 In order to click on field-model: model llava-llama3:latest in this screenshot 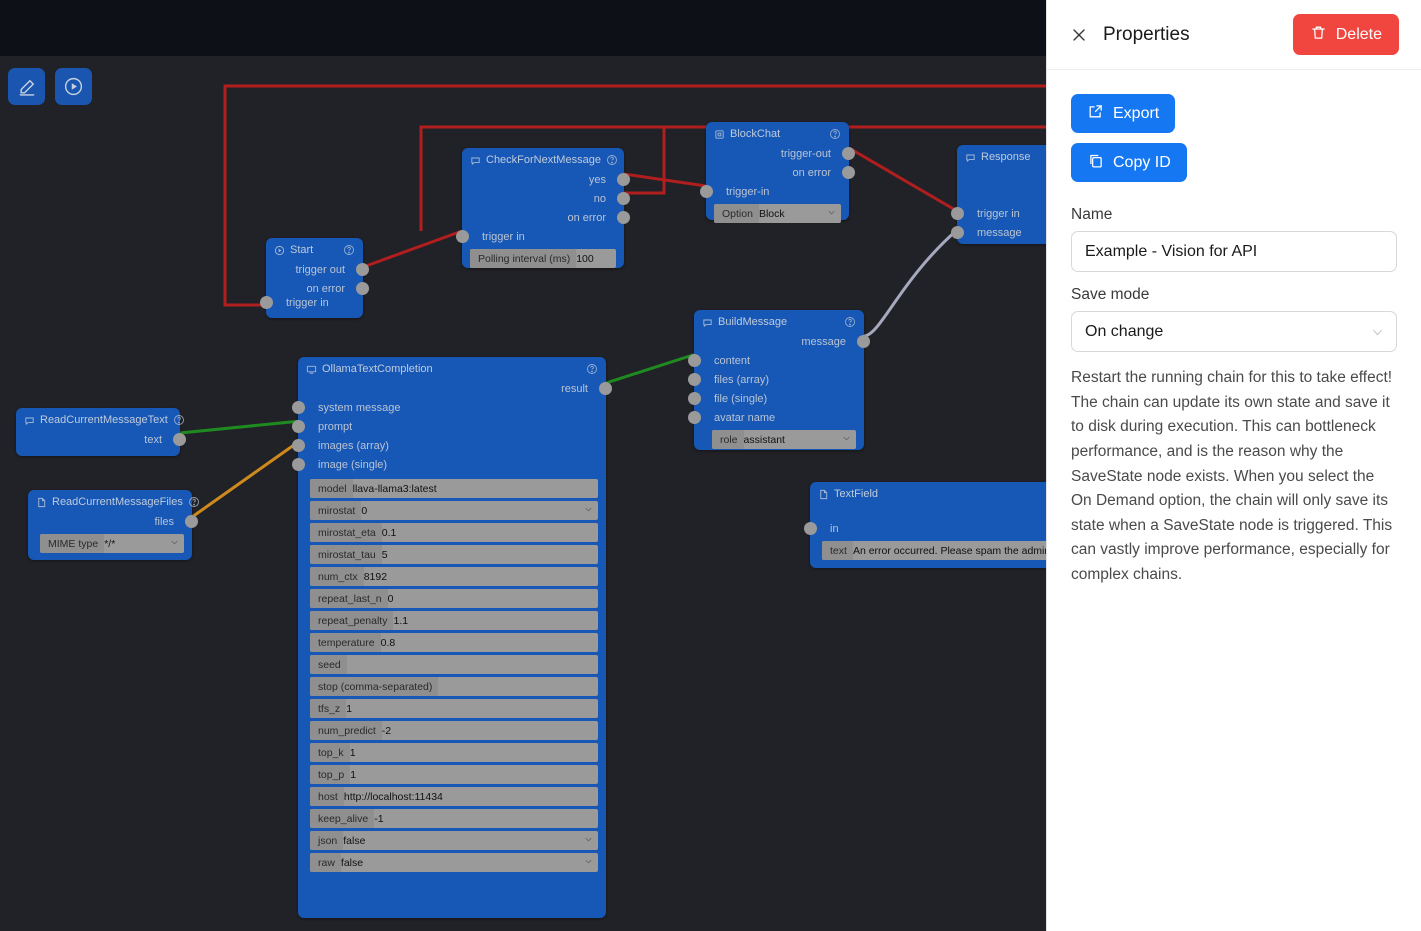, I will do `click(454, 488)`.